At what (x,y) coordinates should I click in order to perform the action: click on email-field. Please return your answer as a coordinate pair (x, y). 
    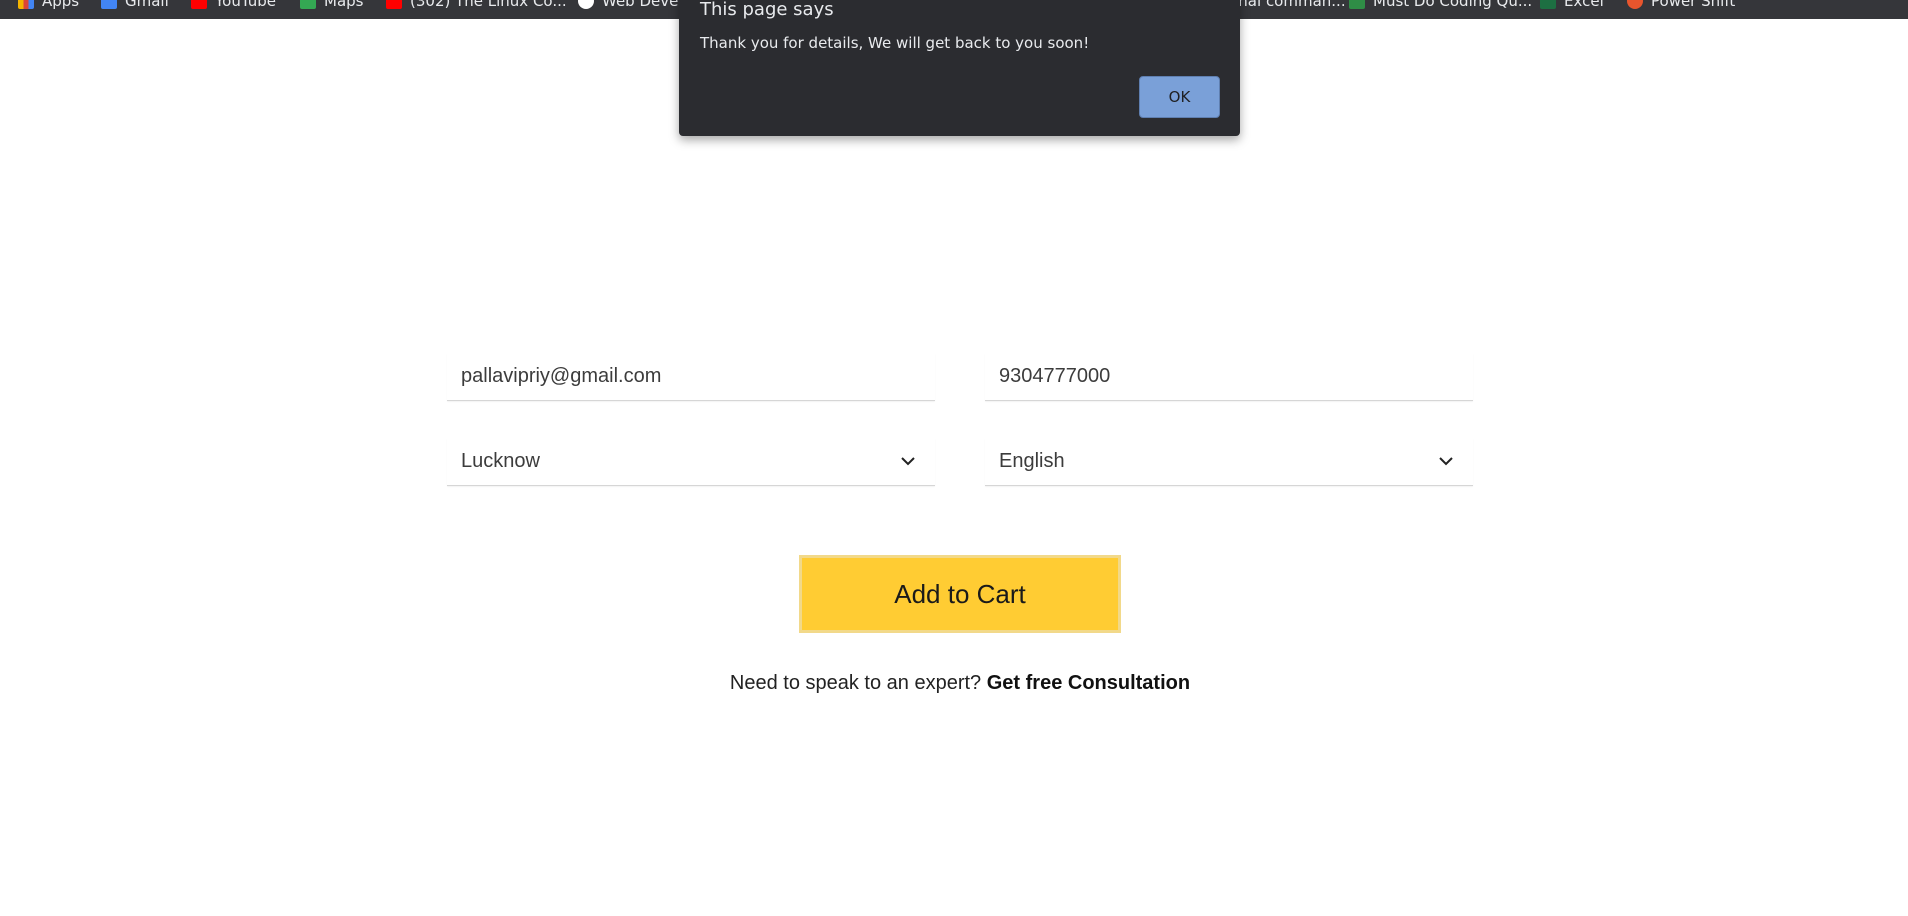
    Looking at the image, I should click on (691, 377).